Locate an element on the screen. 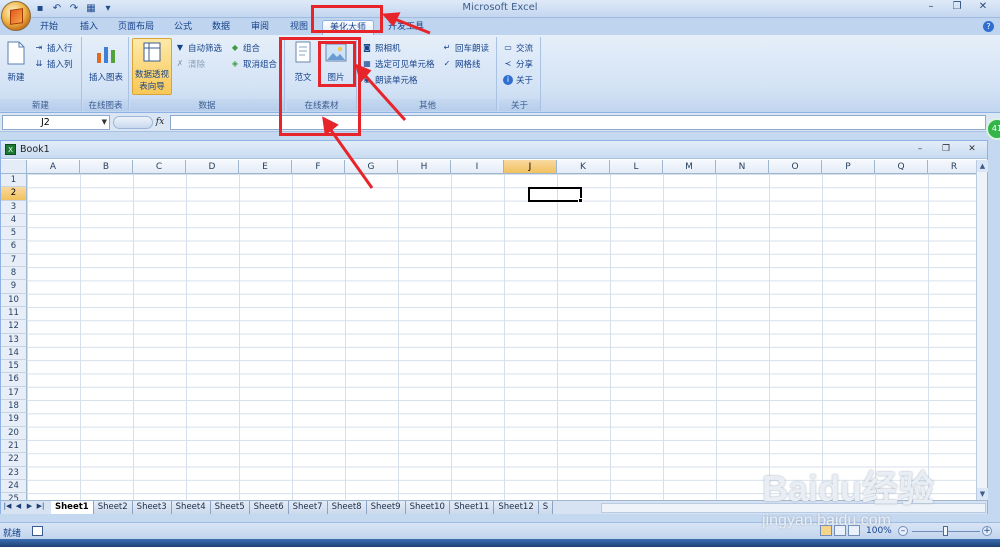 The width and height of the screenshot is (1000, 547). sheet-tab: Sheet4 is located at coordinates (191, 507).